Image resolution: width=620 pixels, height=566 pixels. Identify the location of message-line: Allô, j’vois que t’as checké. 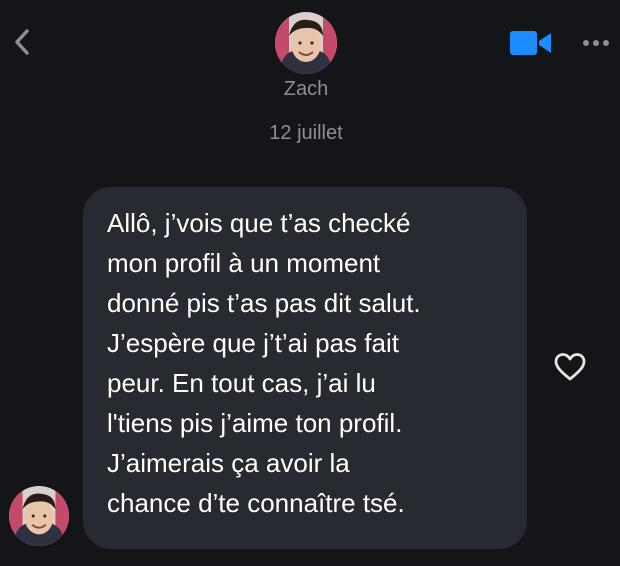
(259, 223).